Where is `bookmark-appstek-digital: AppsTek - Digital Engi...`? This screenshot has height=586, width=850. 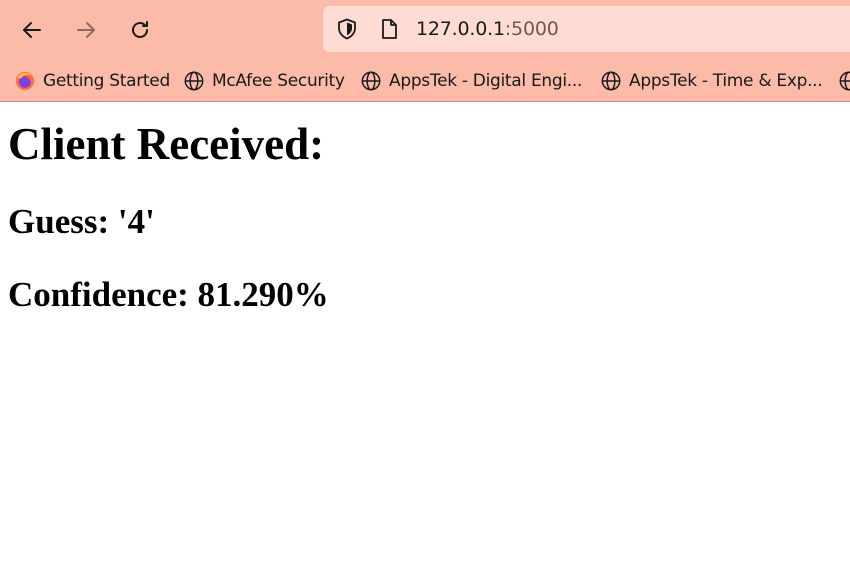
bookmark-appstek-digital: AppsTek - Digital Engi... is located at coordinates (471, 81).